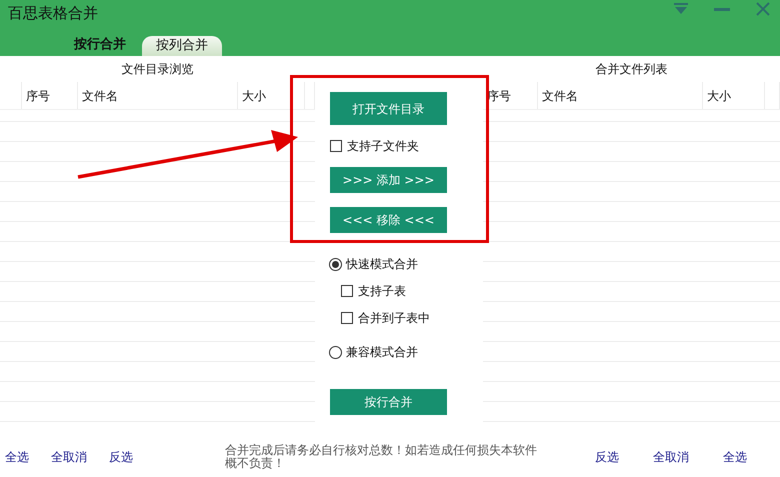 The width and height of the screenshot is (780, 477). Describe the element at coordinates (383, 146) in the screenshot. I see `checkbox-label: 支持子文件夹` at that location.